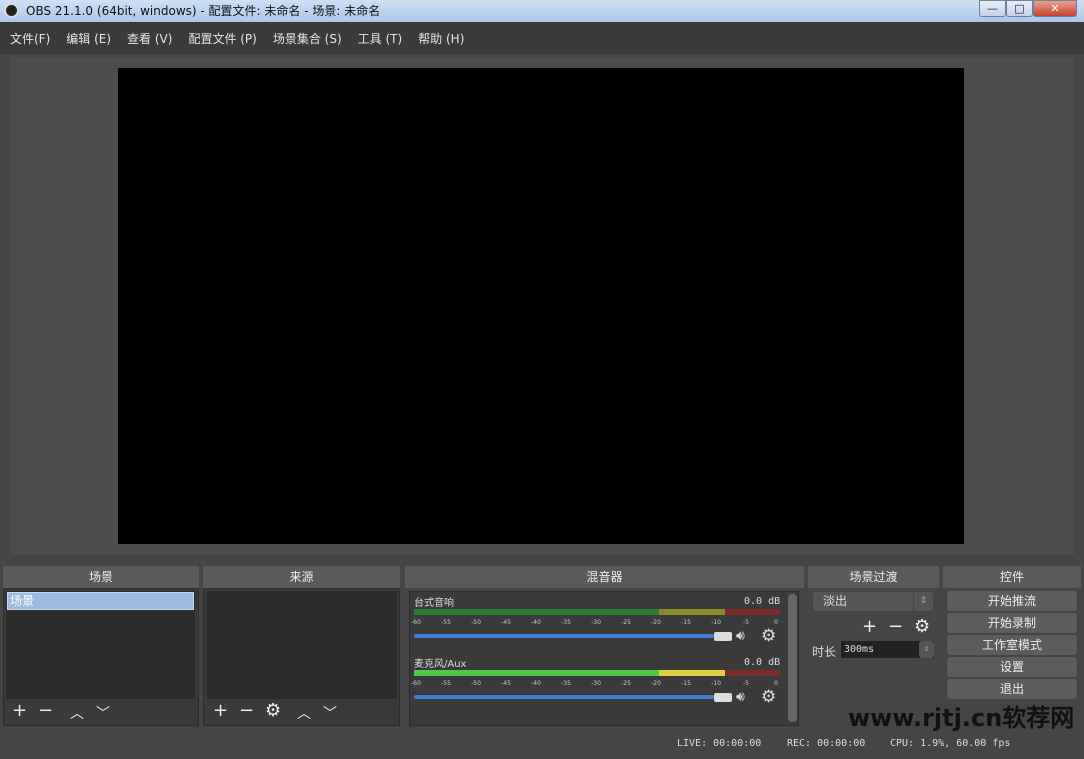 The width and height of the screenshot is (1084, 759). I want to click on menu-tools: 工具 (T), so click(380, 38).